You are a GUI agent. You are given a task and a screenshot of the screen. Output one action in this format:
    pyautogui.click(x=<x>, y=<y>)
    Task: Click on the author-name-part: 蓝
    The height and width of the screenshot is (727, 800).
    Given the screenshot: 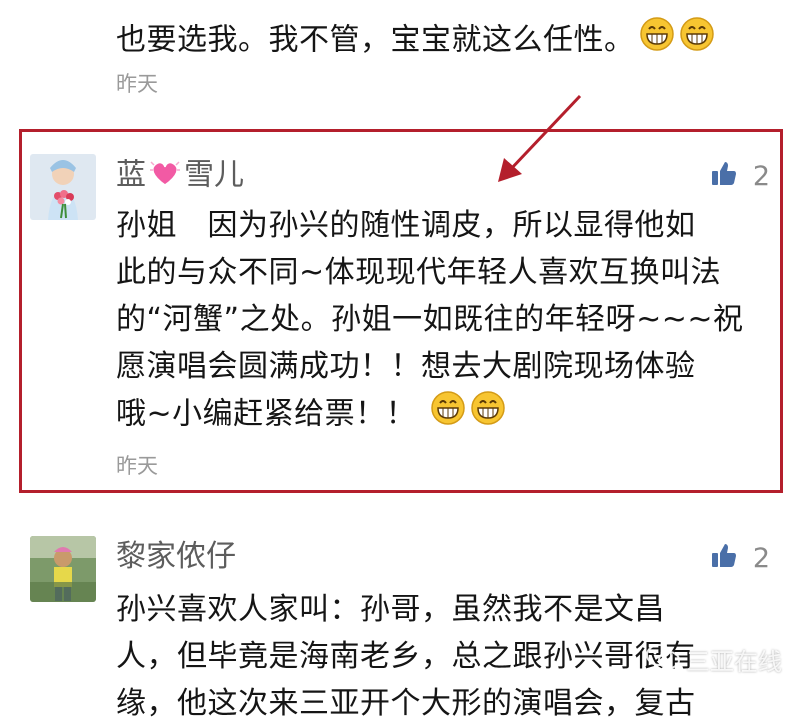 What is the action you would take?
    pyautogui.click(x=131, y=175)
    